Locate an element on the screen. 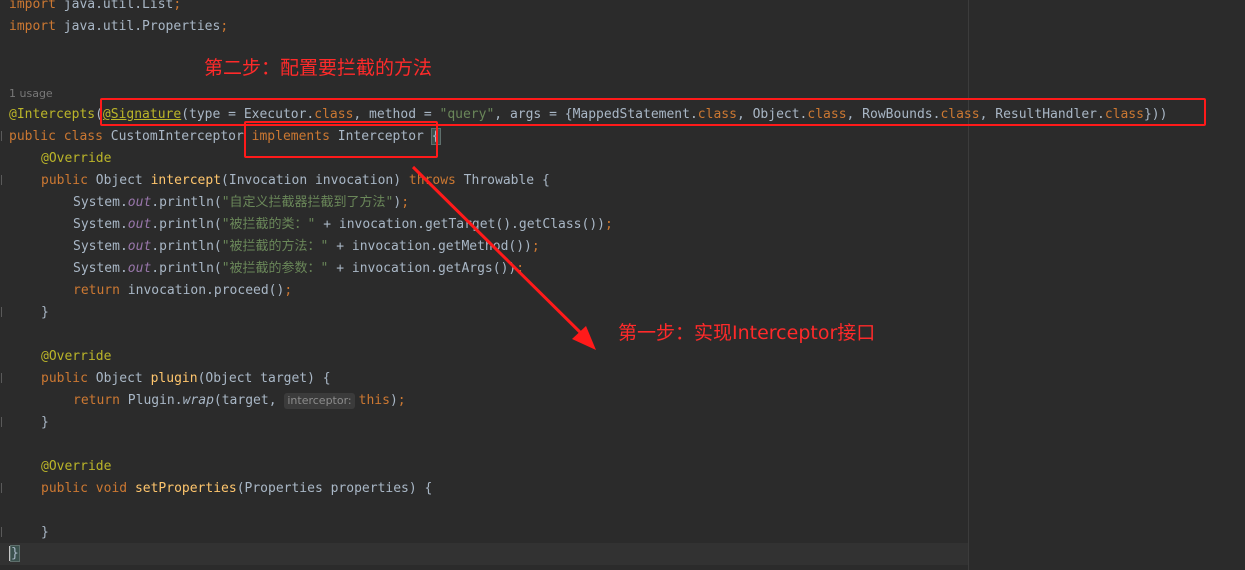 This screenshot has width=1245, height=570. arrow-shaft is located at coordinates (501, 254).